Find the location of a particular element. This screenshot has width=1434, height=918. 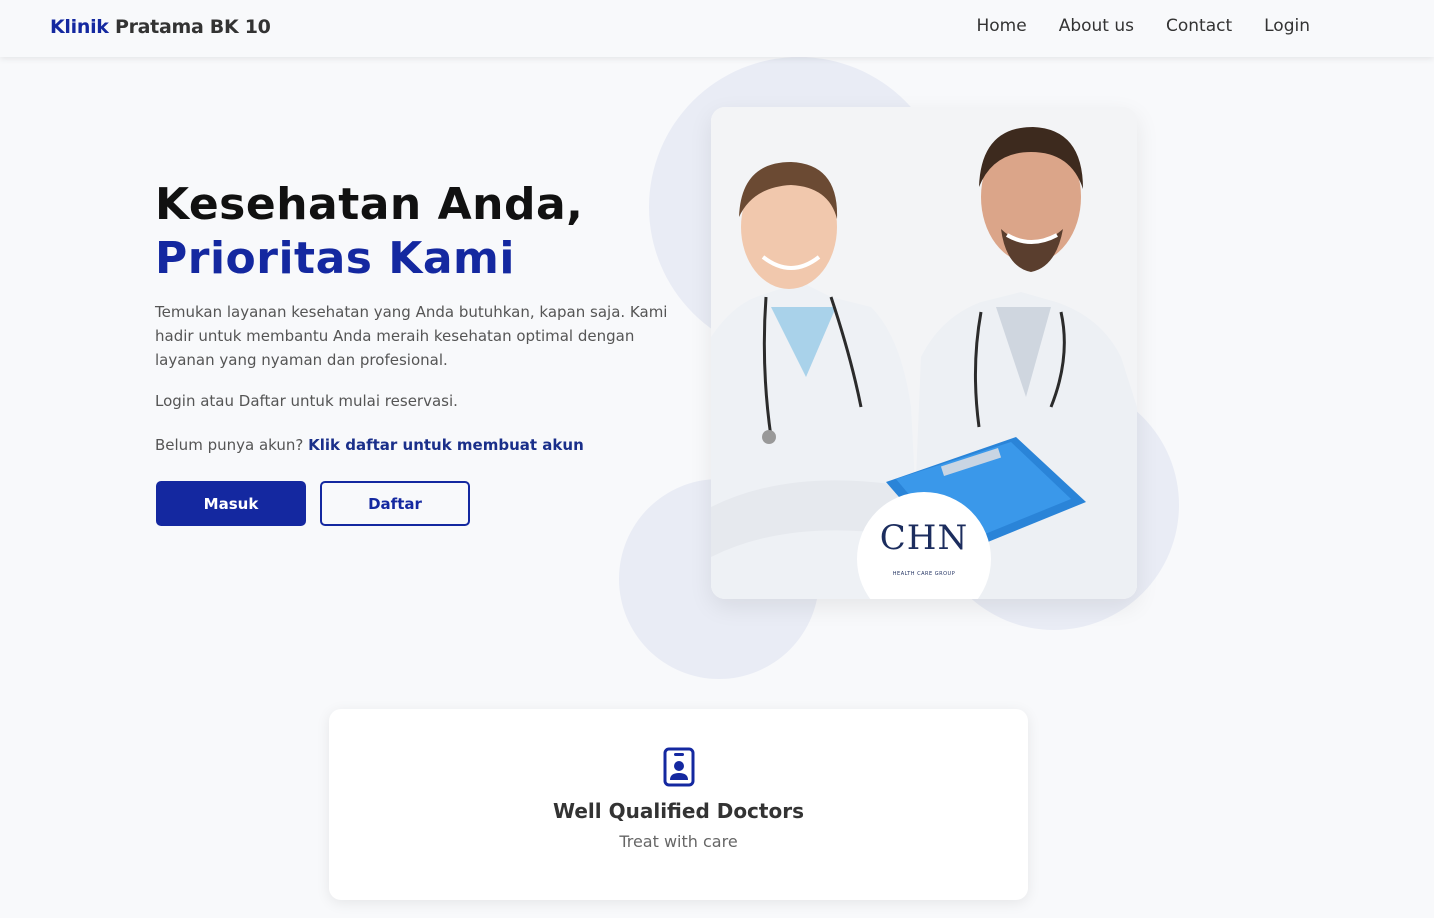

id-badge-icon is located at coordinates (679, 767).